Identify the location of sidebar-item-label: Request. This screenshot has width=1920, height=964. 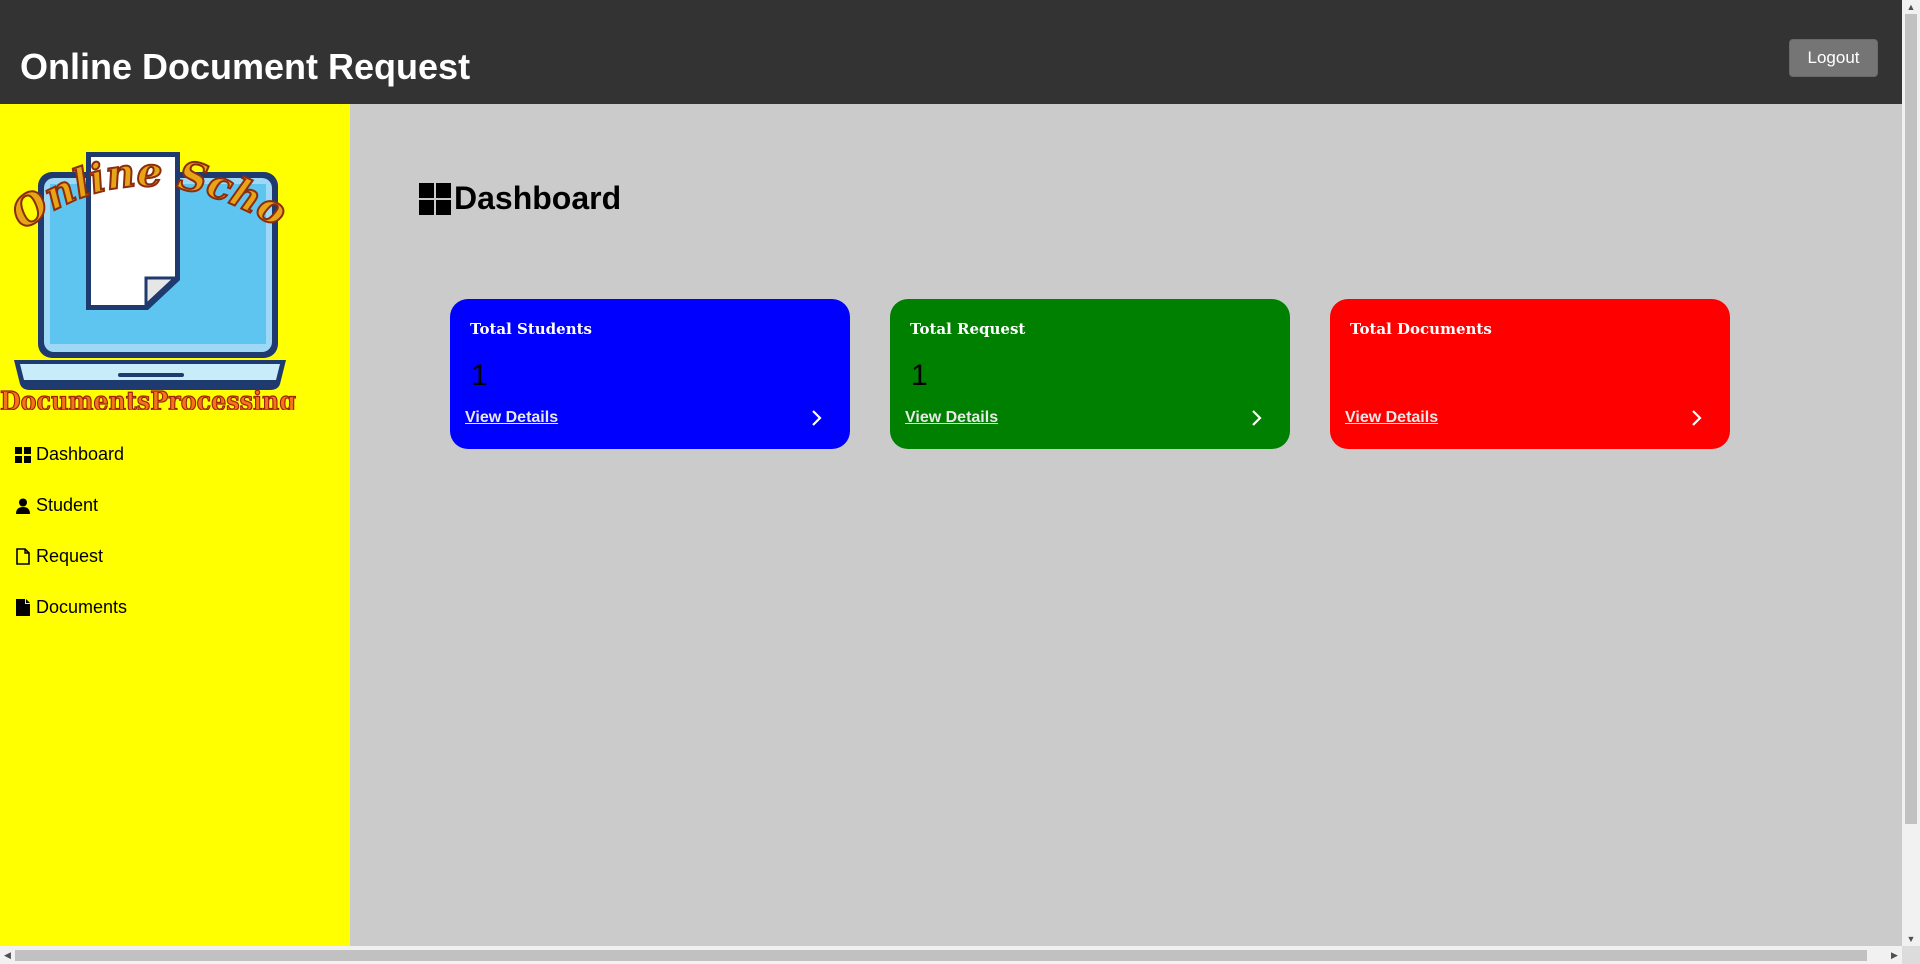
(70, 556).